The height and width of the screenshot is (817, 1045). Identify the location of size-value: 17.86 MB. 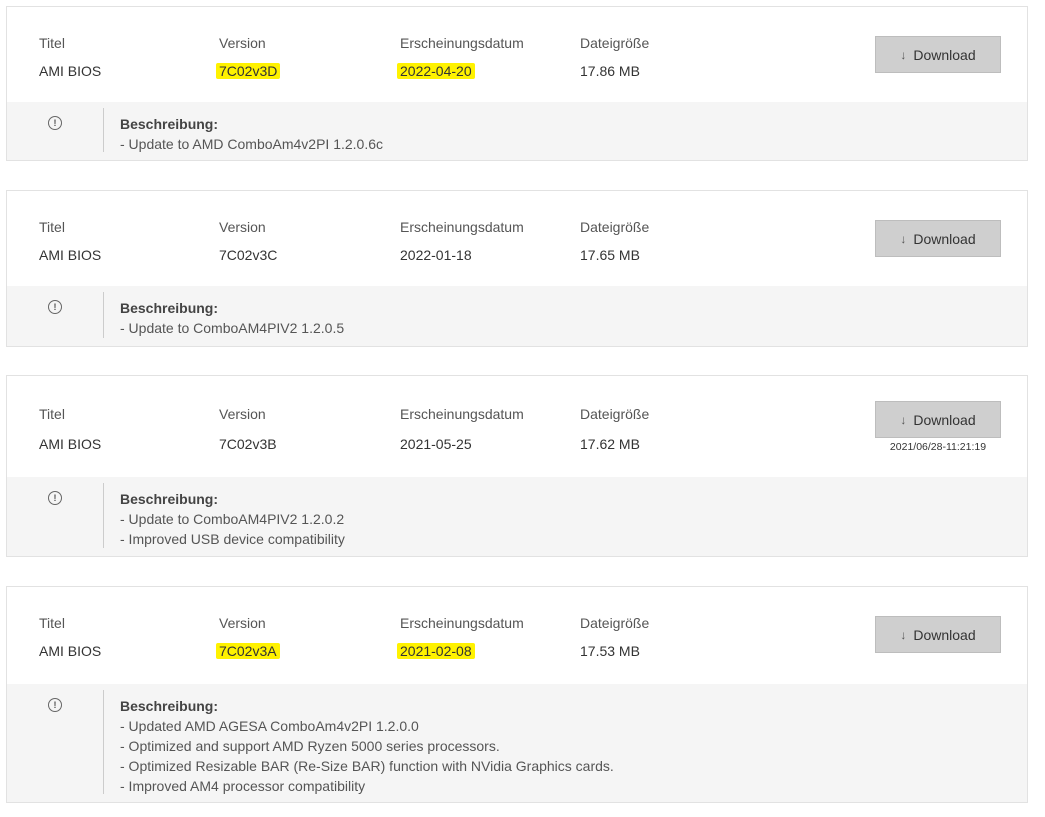
(610, 71).